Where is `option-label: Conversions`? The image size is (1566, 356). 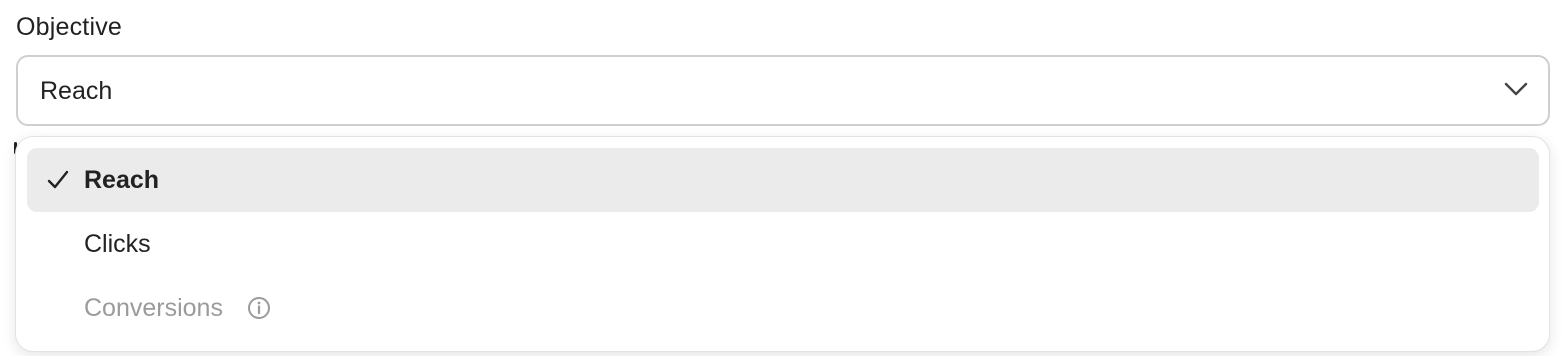
option-label: Conversions is located at coordinates (153, 308).